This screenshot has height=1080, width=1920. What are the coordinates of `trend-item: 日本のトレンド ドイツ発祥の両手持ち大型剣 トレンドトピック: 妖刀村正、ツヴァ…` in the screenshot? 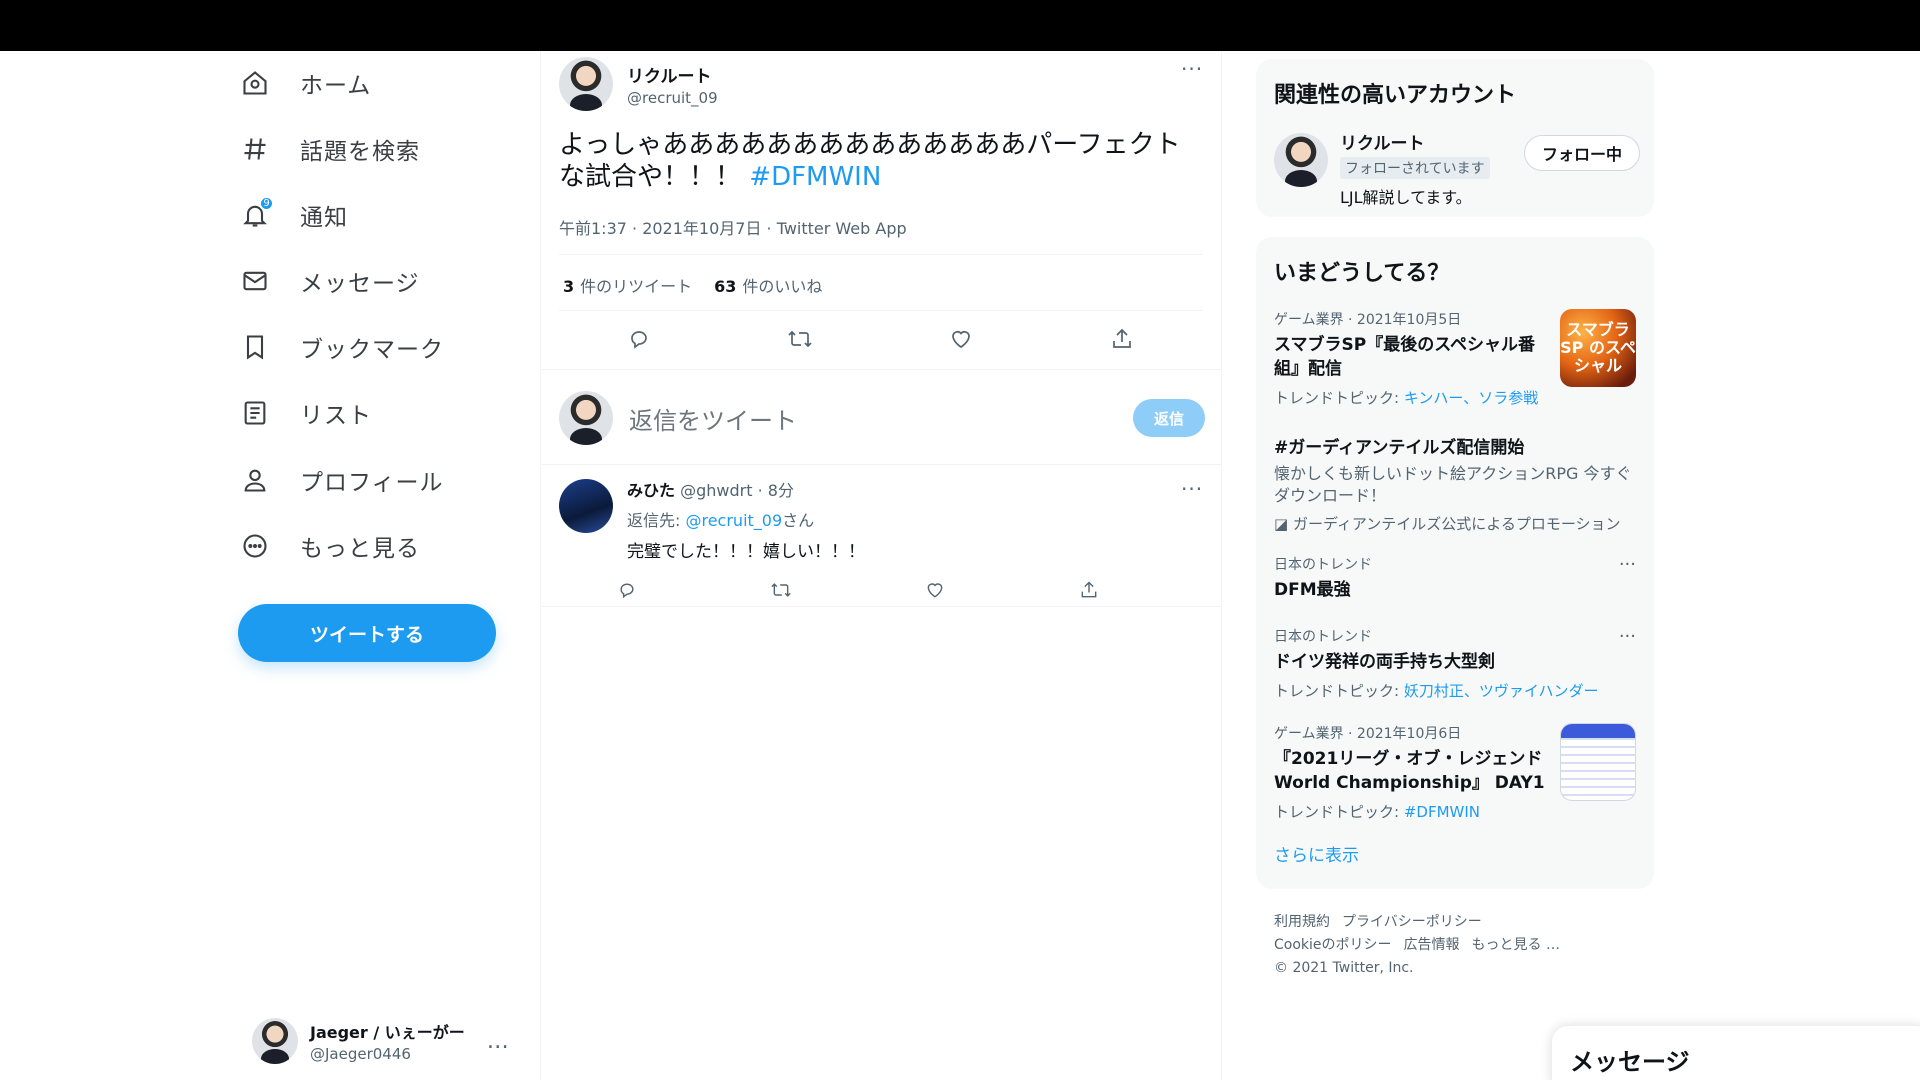 It's located at (1455, 663).